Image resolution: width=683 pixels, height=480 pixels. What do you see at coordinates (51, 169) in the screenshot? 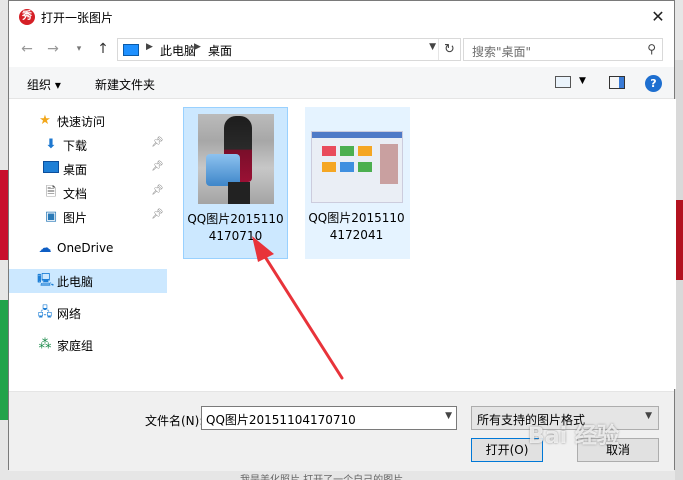
I see `desktop-icon` at bounding box center [51, 169].